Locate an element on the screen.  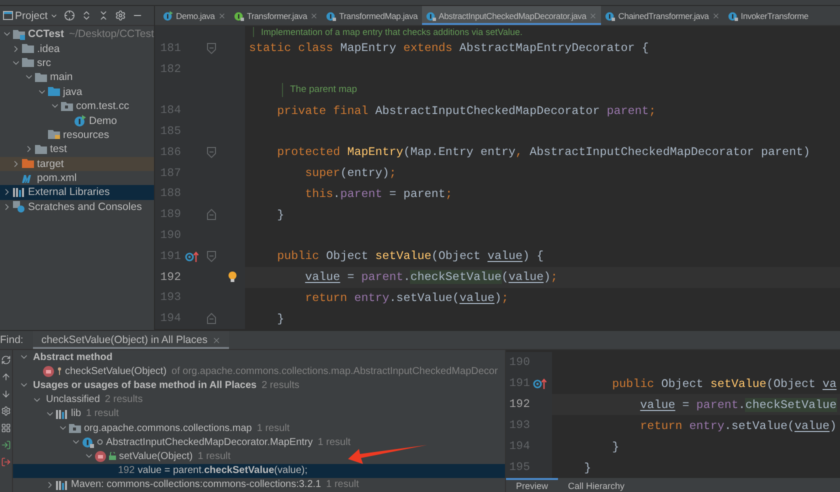
rerun-icon is located at coordinates (6, 360).